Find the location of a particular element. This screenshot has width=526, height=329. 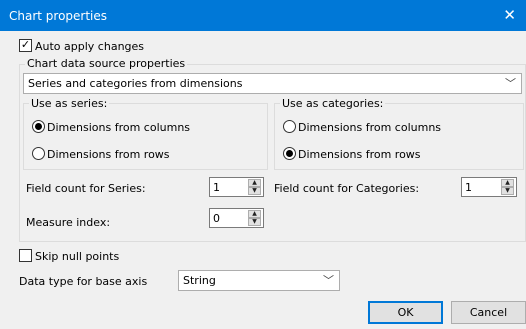

series-columns-radio is located at coordinates (38, 126).